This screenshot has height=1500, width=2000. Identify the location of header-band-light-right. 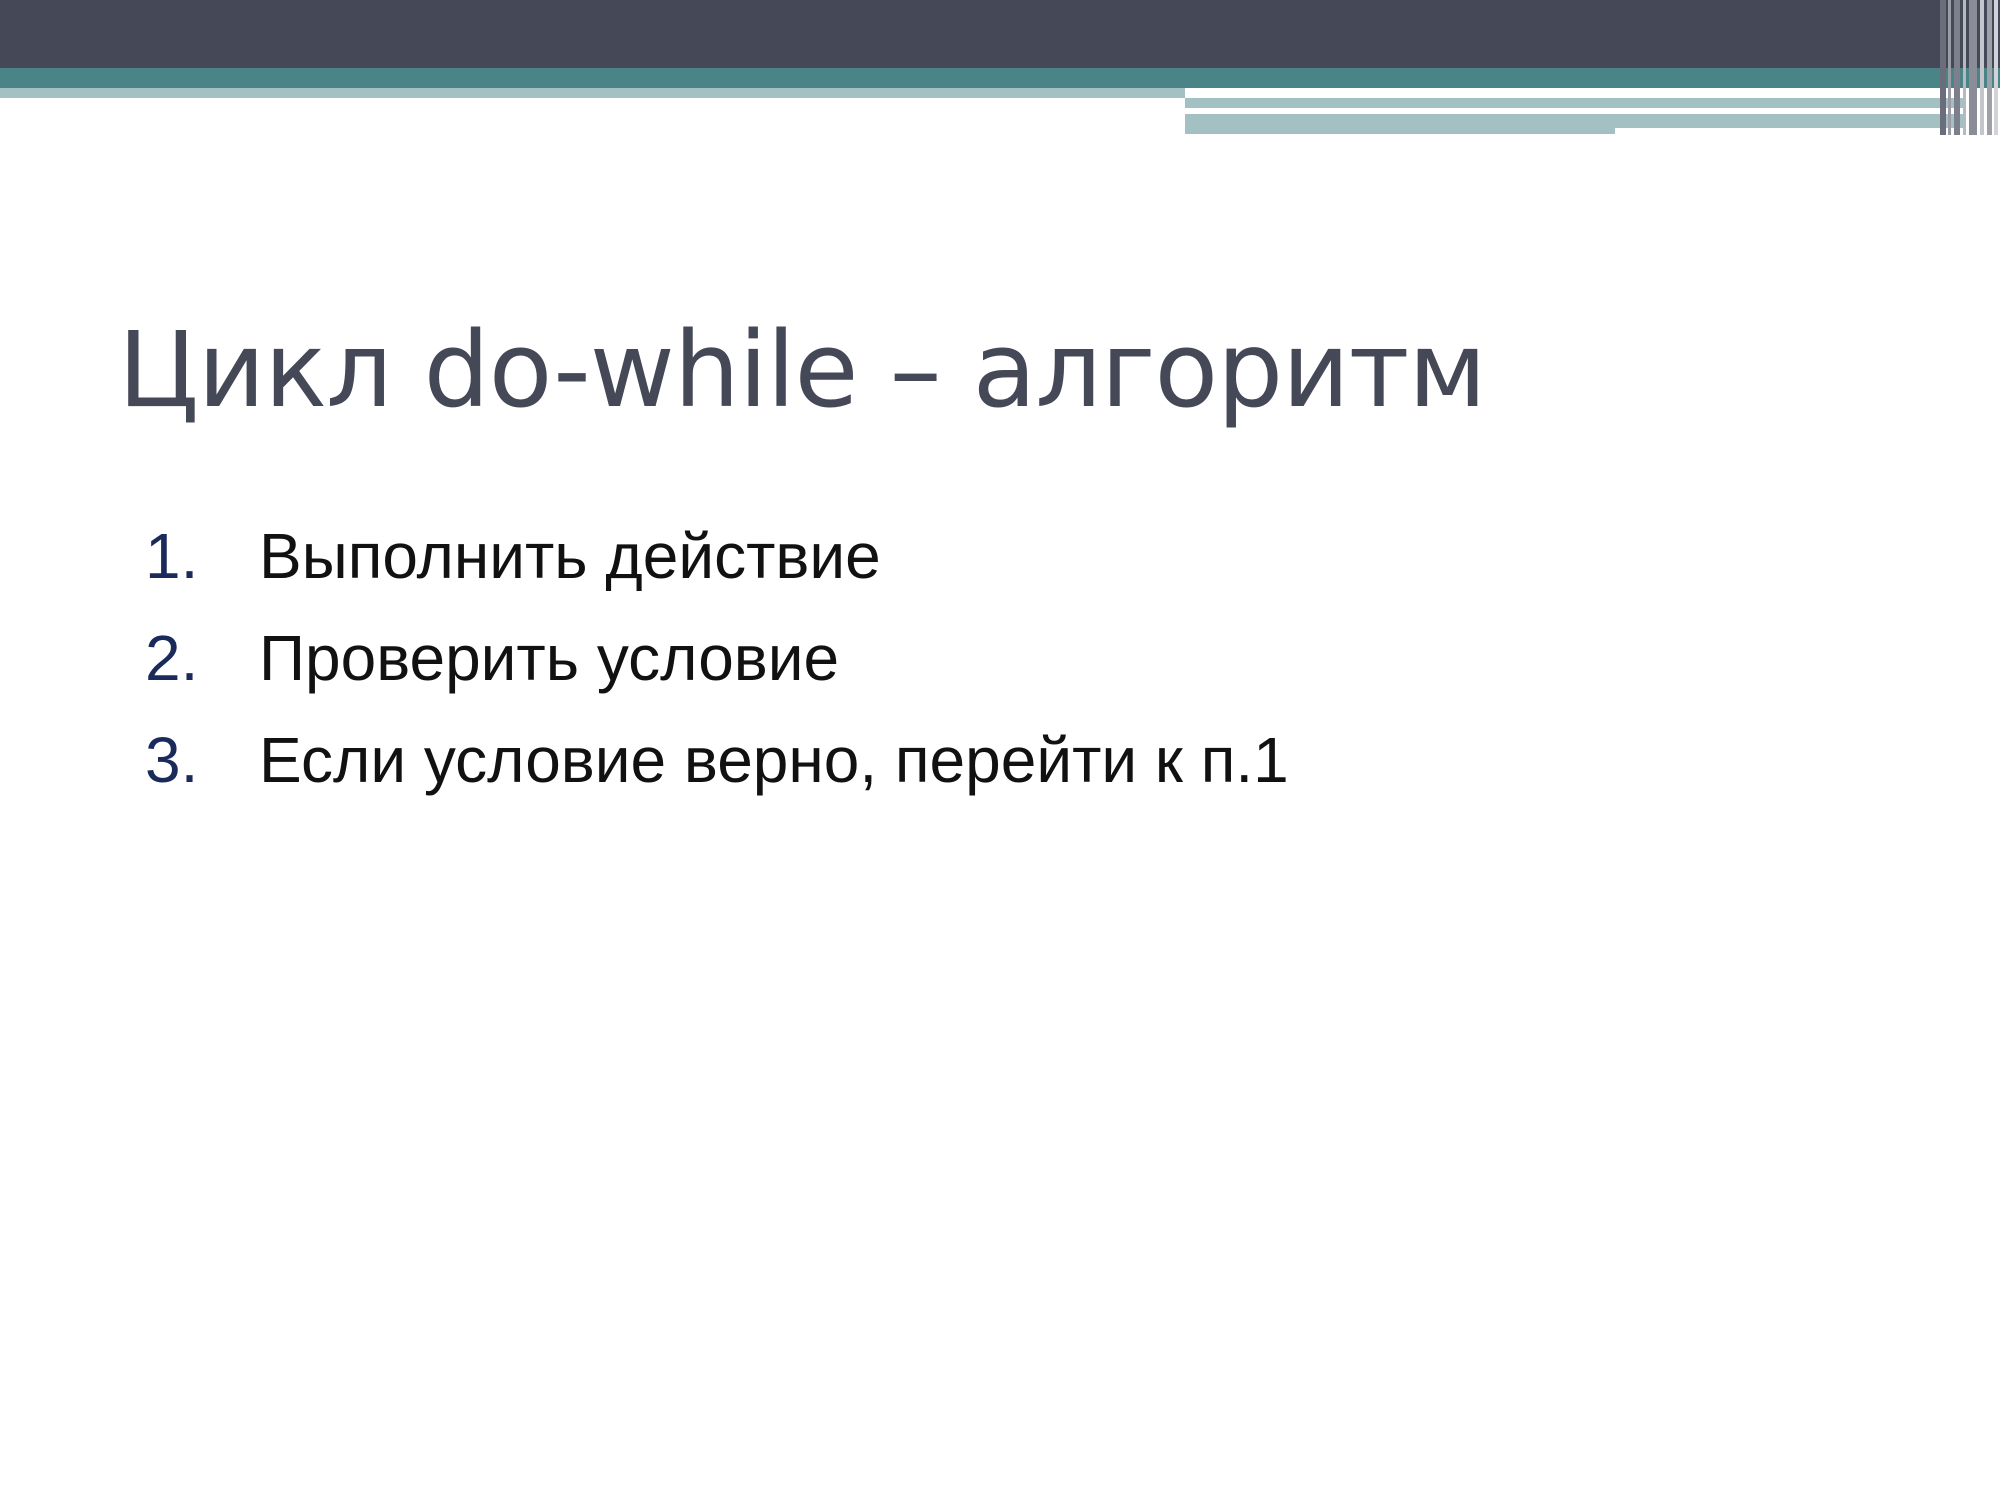
(1575, 103).